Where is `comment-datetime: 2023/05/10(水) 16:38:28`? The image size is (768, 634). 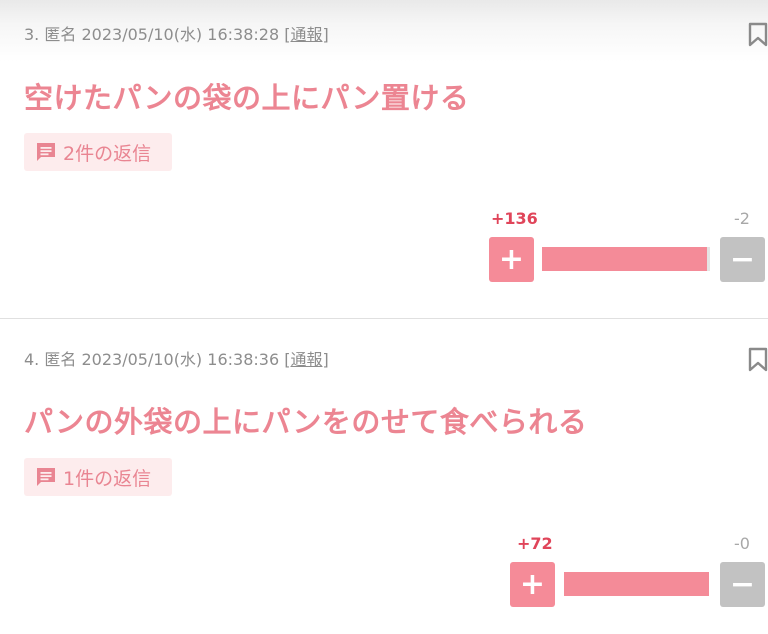 comment-datetime: 2023/05/10(水) 16:38:28 is located at coordinates (180, 34).